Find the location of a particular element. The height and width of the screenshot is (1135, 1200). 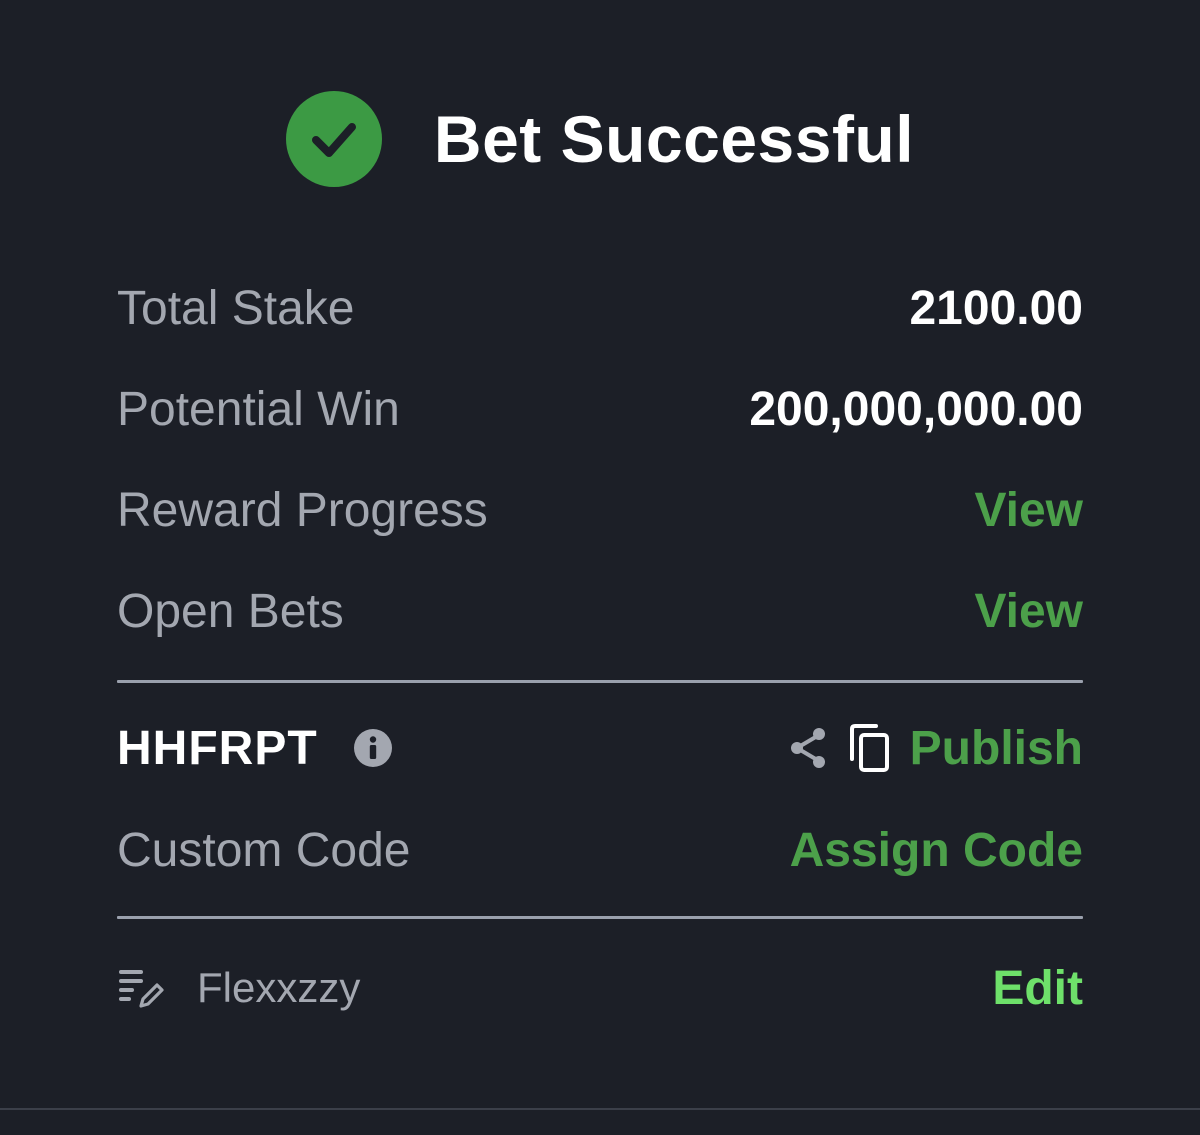

copy-icon is located at coordinates (869, 748).